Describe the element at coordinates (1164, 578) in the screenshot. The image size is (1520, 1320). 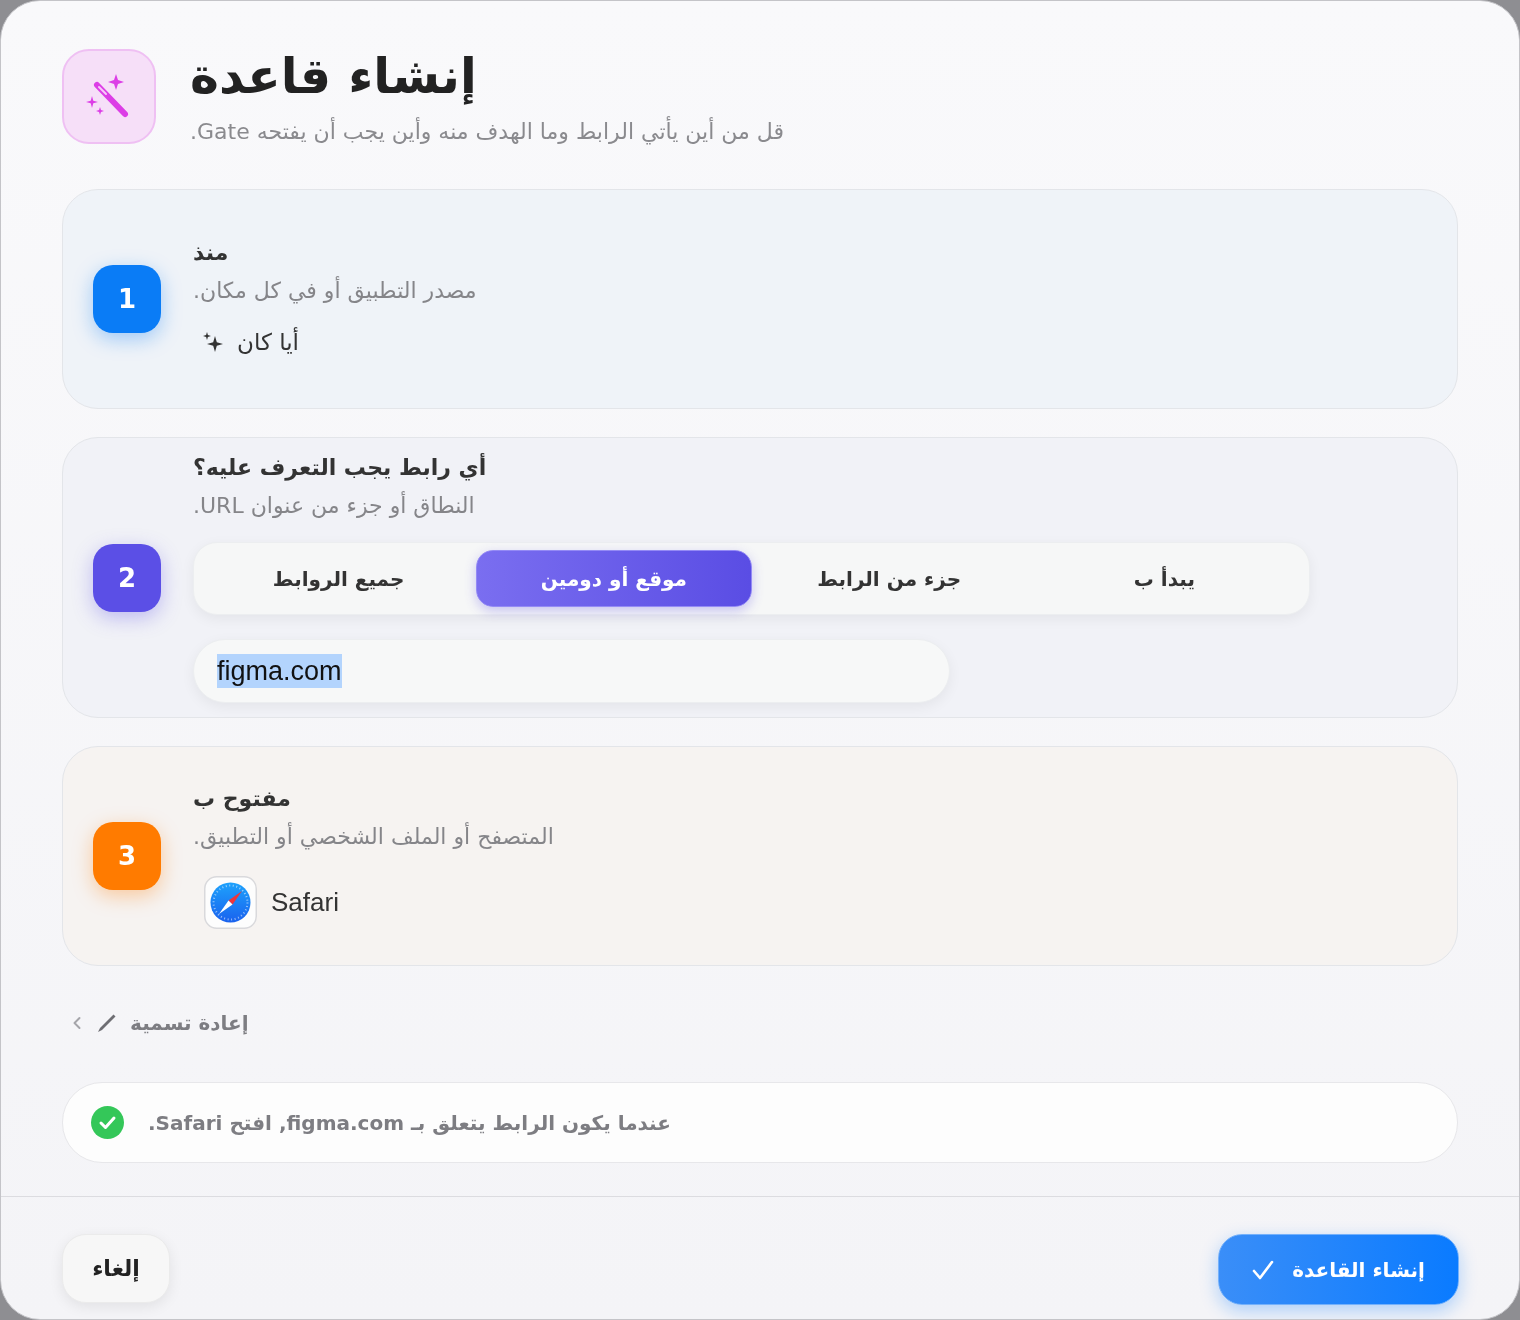
I see `segment-tab: يبدأ ب` at that location.